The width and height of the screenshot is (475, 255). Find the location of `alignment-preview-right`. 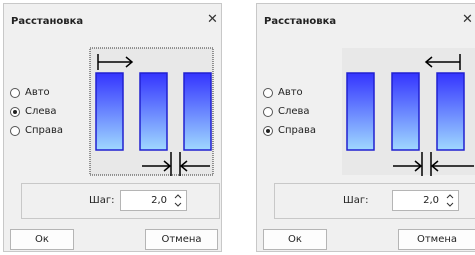

alignment-preview-right is located at coordinates (408, 112).